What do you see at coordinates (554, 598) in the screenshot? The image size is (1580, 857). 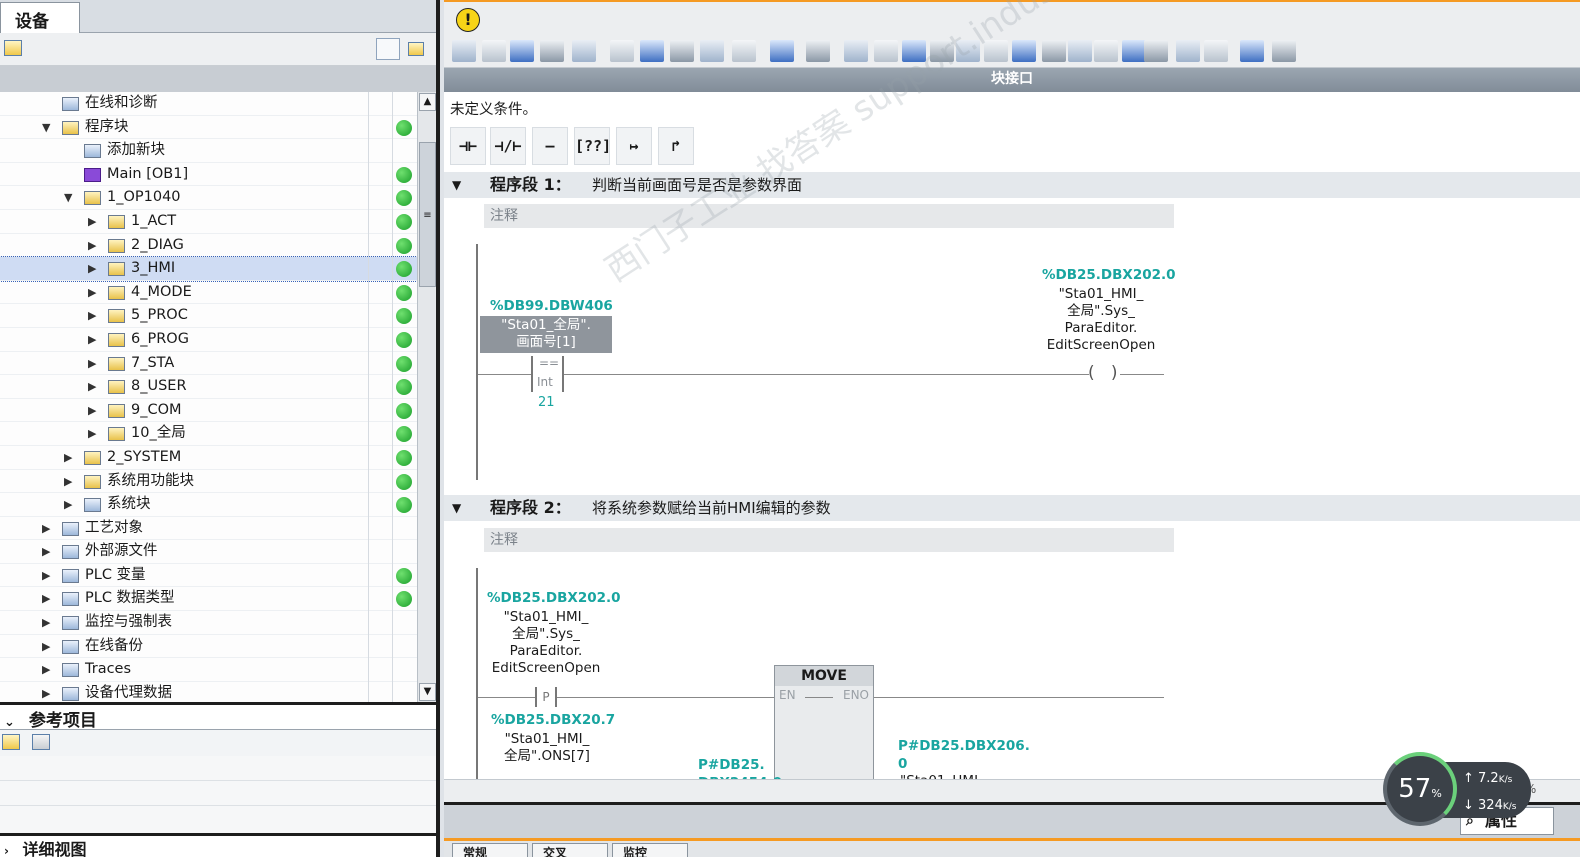 I see `edge-operand-address: %DB25.DBX202.0` at bounding box center [554, 598].